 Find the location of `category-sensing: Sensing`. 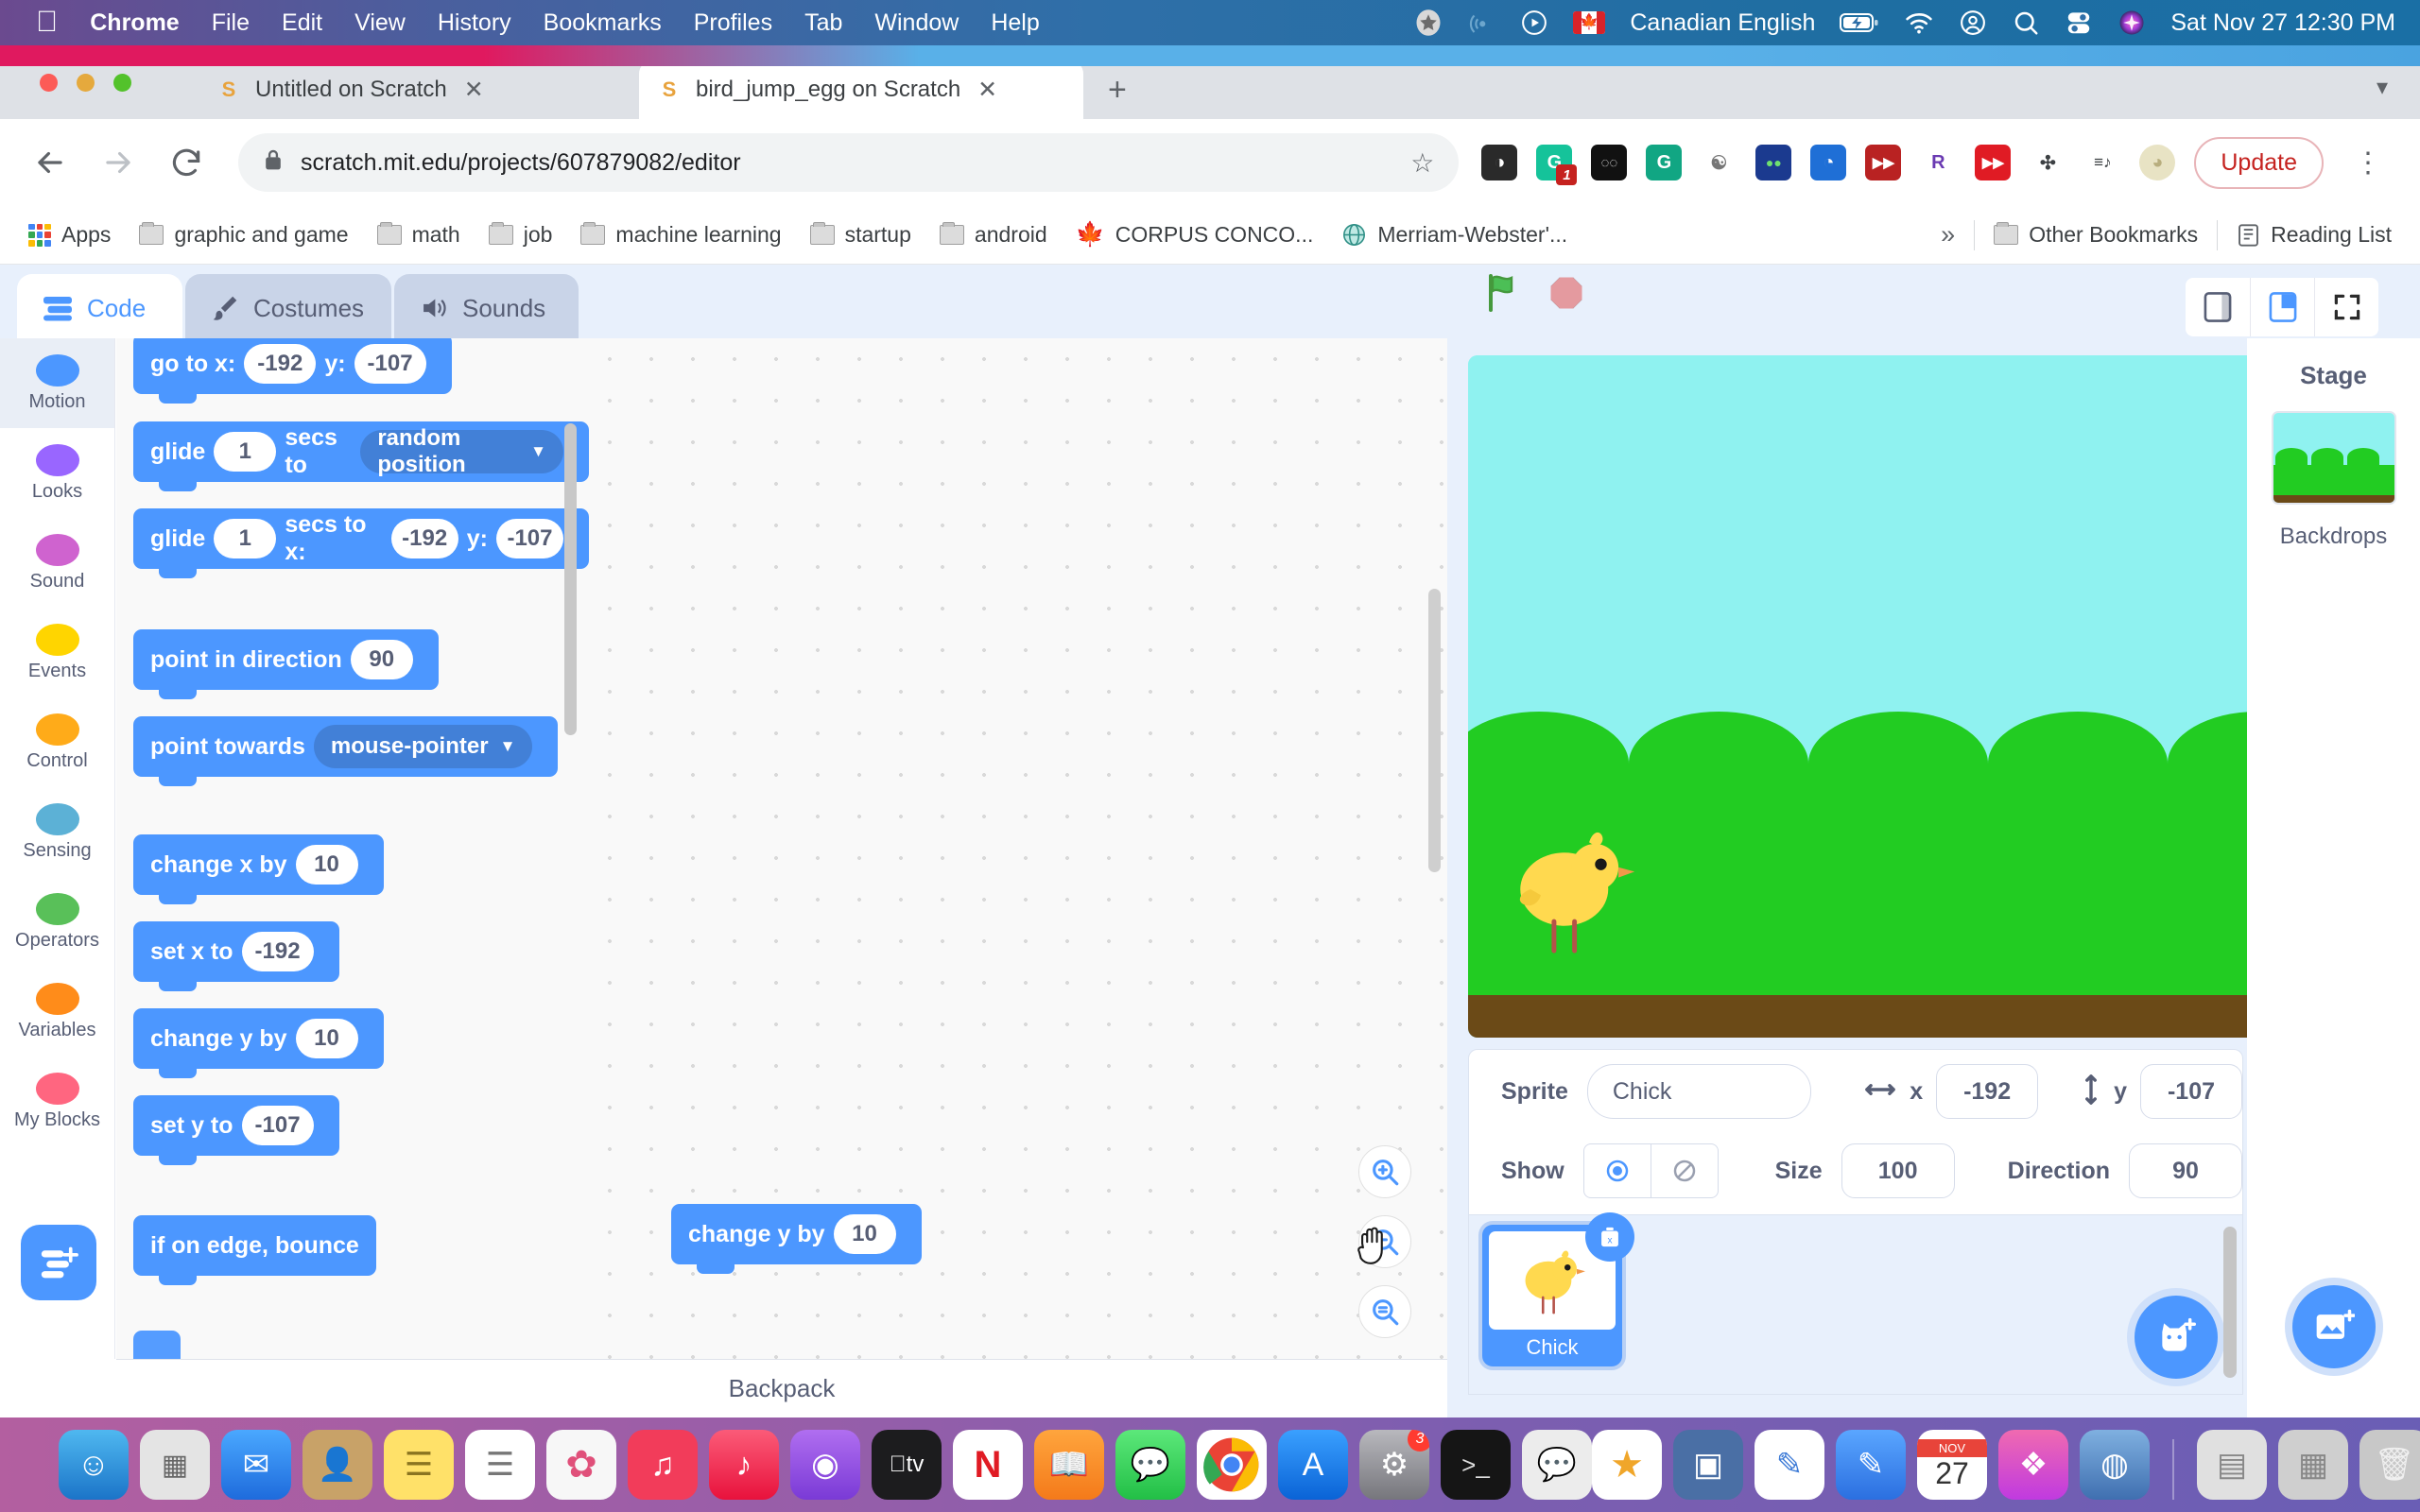

category-sensing: Sensing is located at coordinates (57, 832).